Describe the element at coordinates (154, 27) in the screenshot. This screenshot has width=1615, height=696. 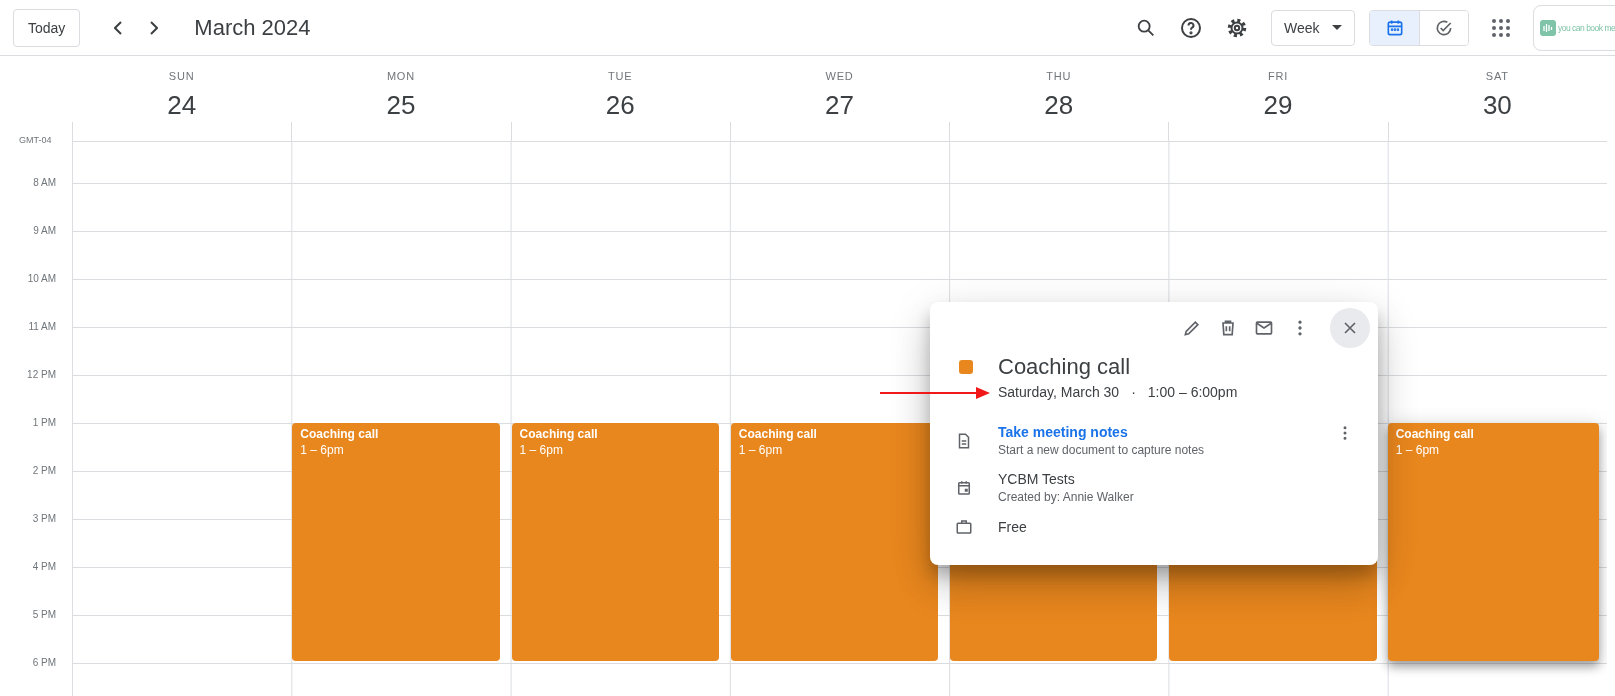
I see `chevron-right-icon` at that location.